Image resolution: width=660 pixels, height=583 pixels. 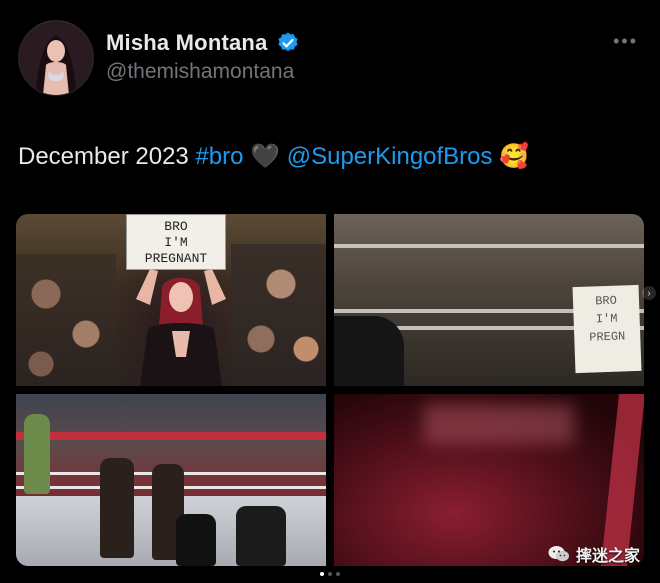 I want to click on crowd-right, so click(x=278, y=315).